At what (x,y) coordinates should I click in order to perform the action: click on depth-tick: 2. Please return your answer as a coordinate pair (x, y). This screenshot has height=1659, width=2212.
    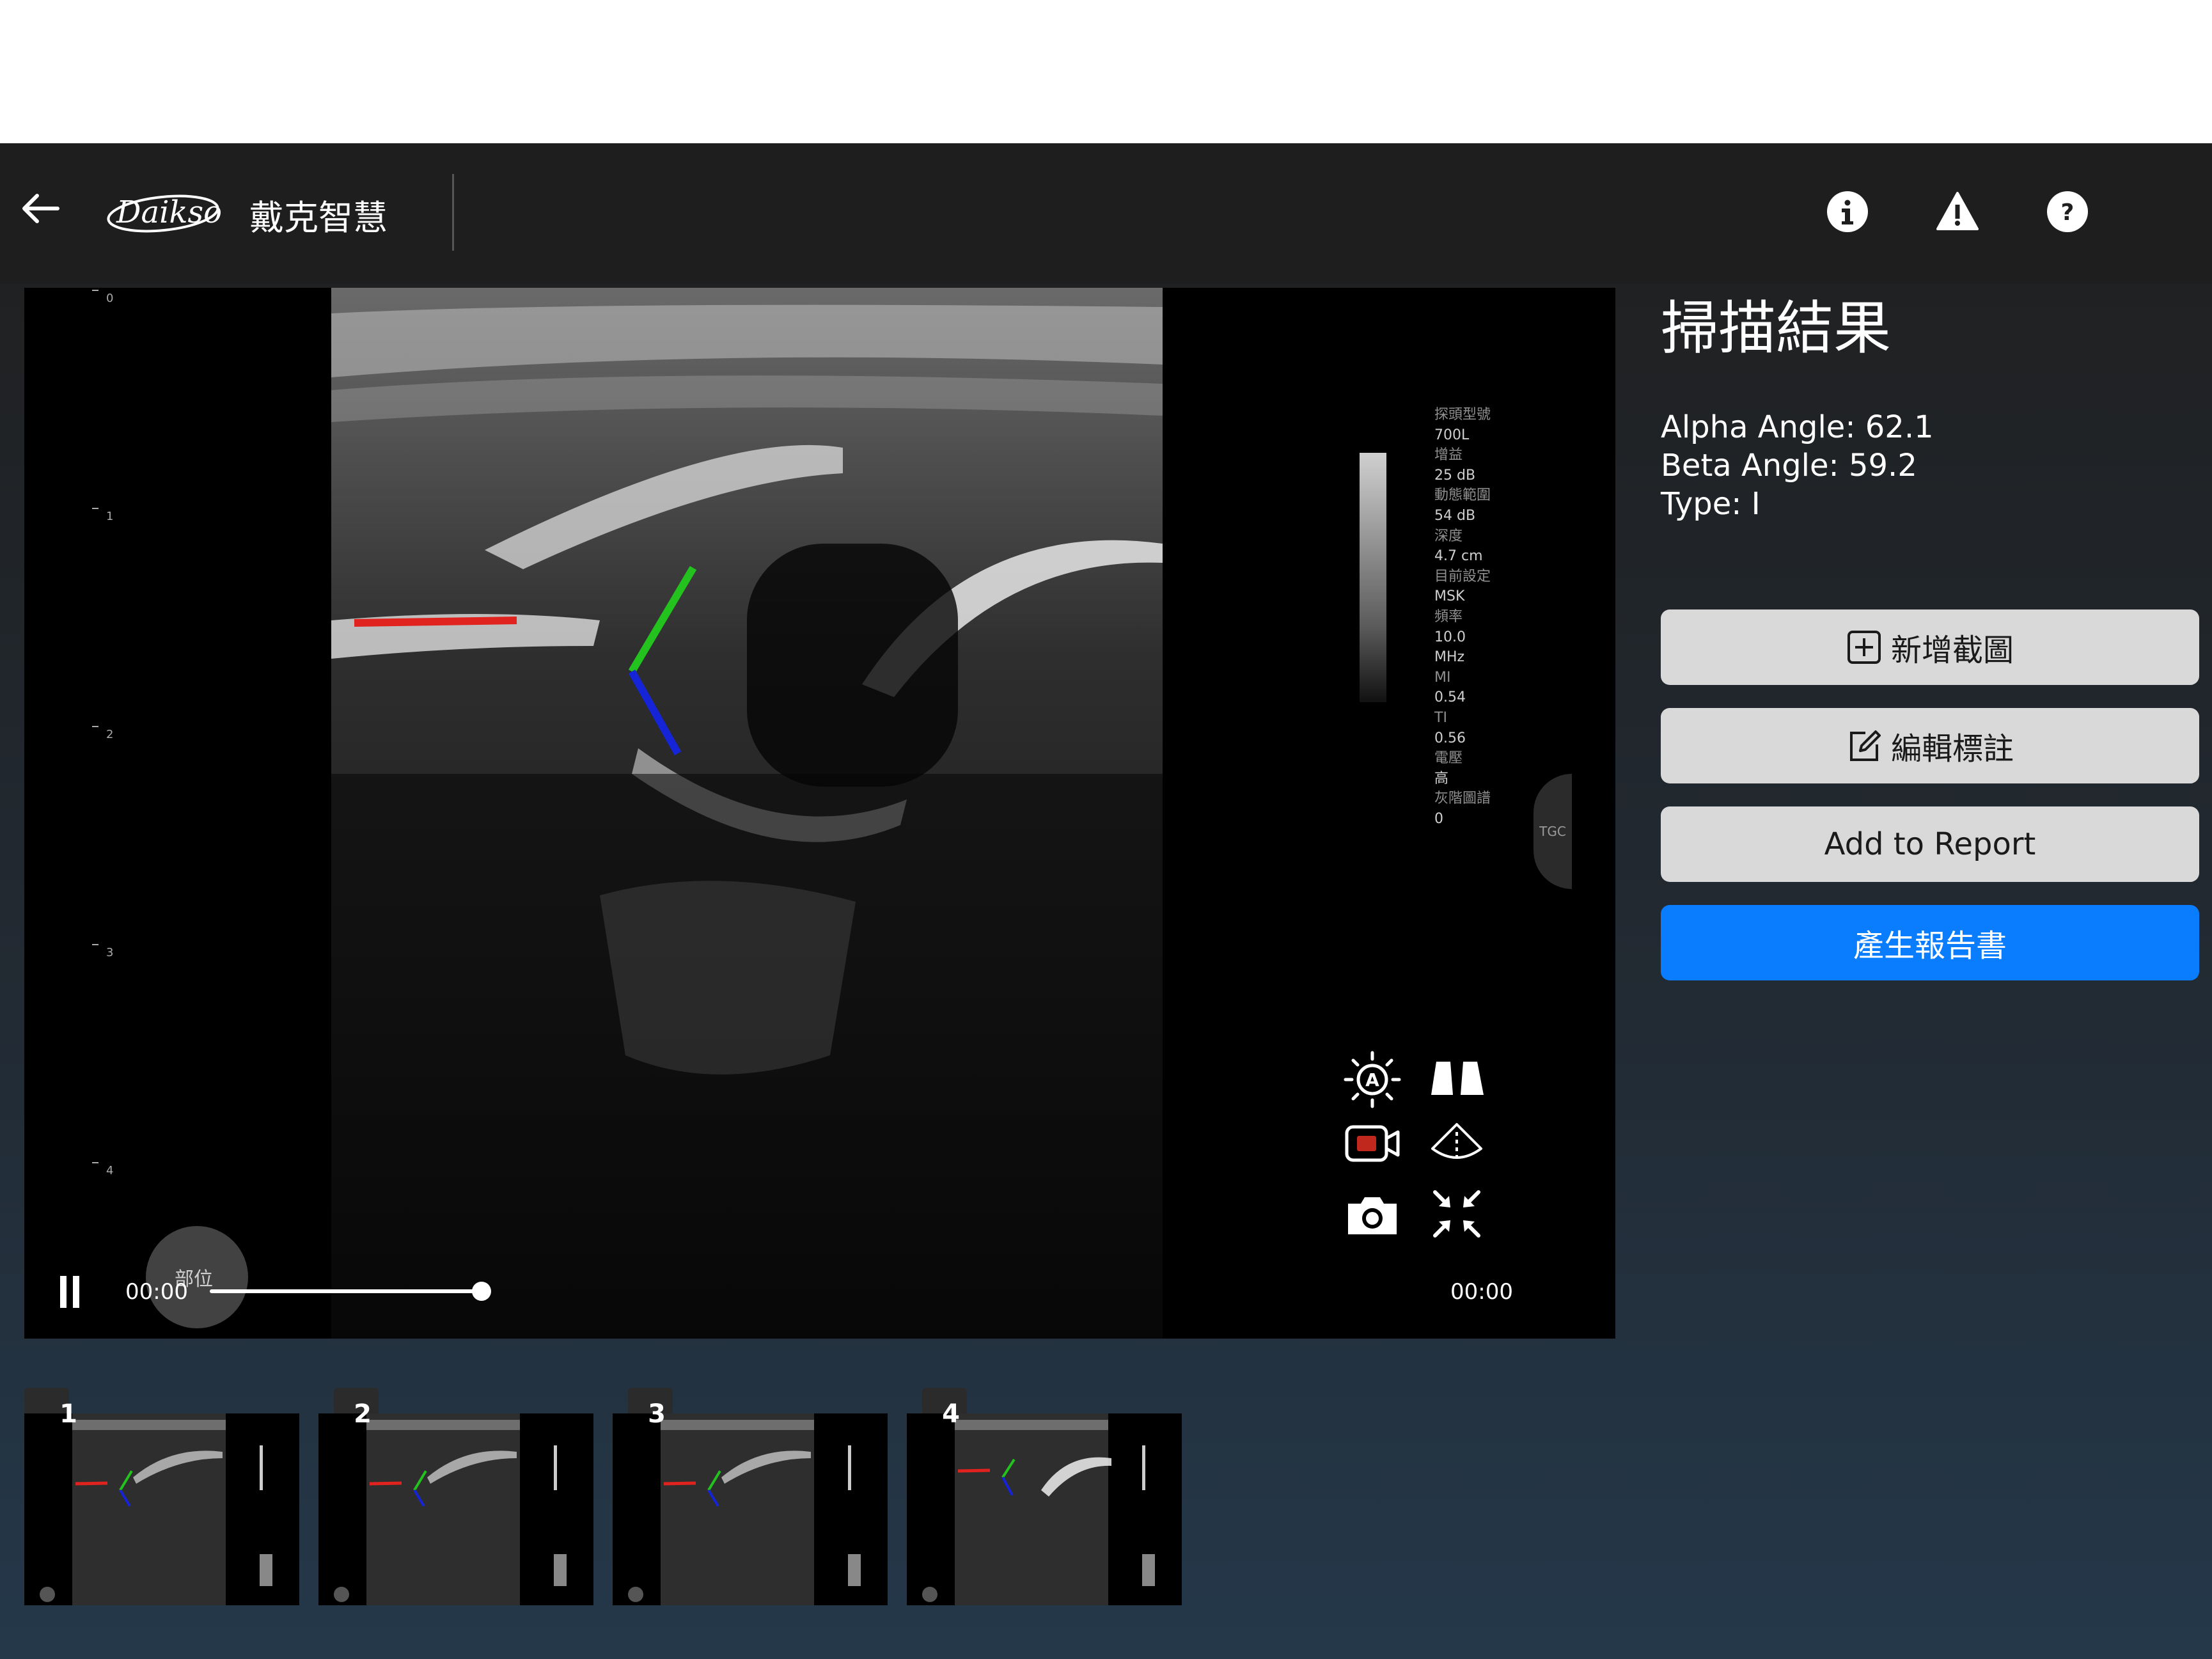
    Looking at the image, I should click on (110, 734).